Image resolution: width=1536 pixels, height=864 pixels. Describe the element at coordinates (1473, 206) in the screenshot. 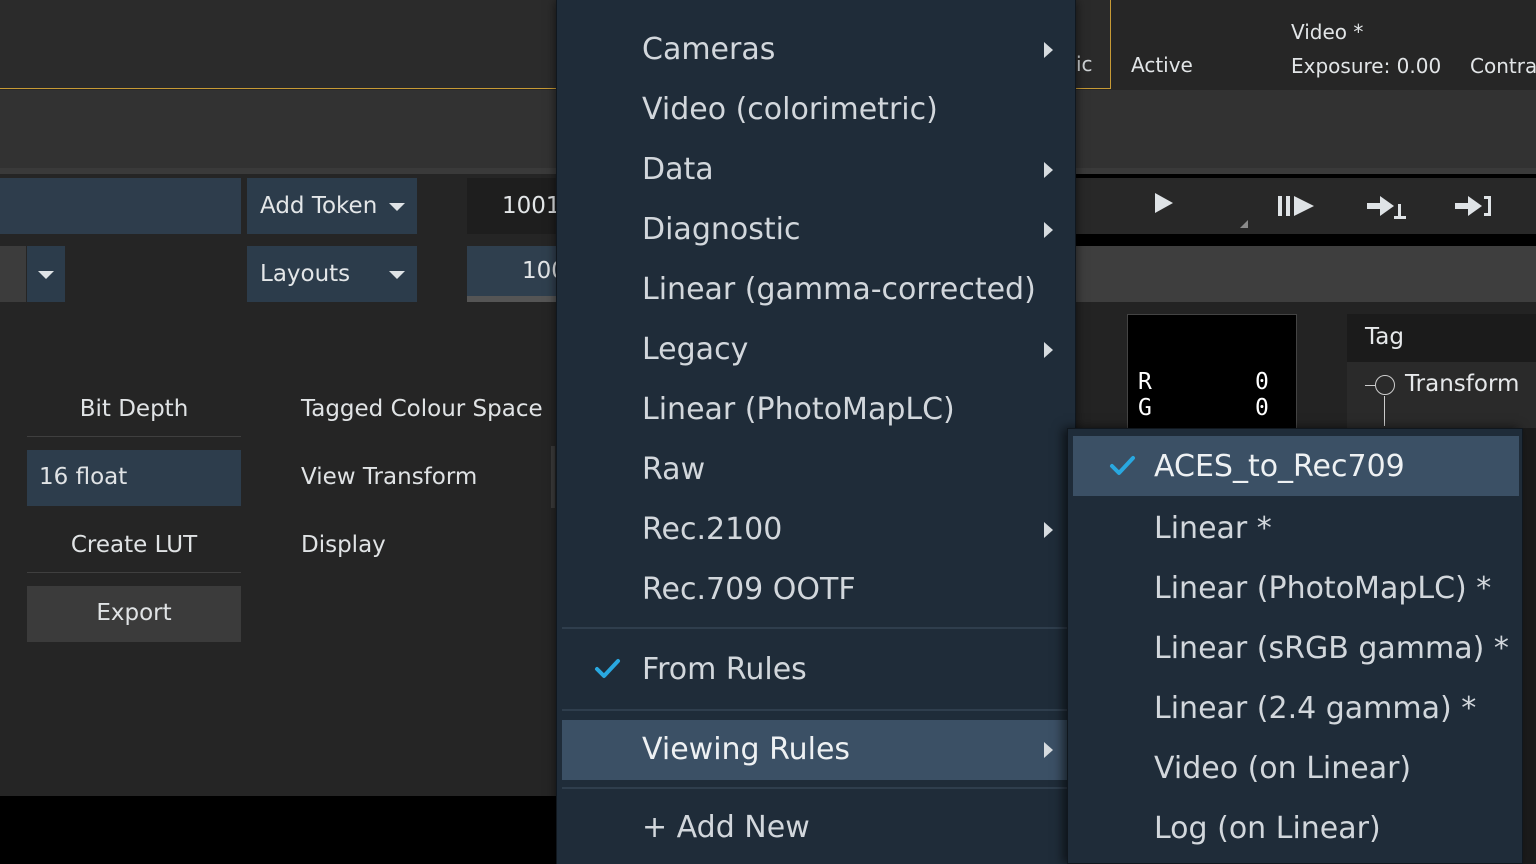

I see `jump-end-icon` at that location.